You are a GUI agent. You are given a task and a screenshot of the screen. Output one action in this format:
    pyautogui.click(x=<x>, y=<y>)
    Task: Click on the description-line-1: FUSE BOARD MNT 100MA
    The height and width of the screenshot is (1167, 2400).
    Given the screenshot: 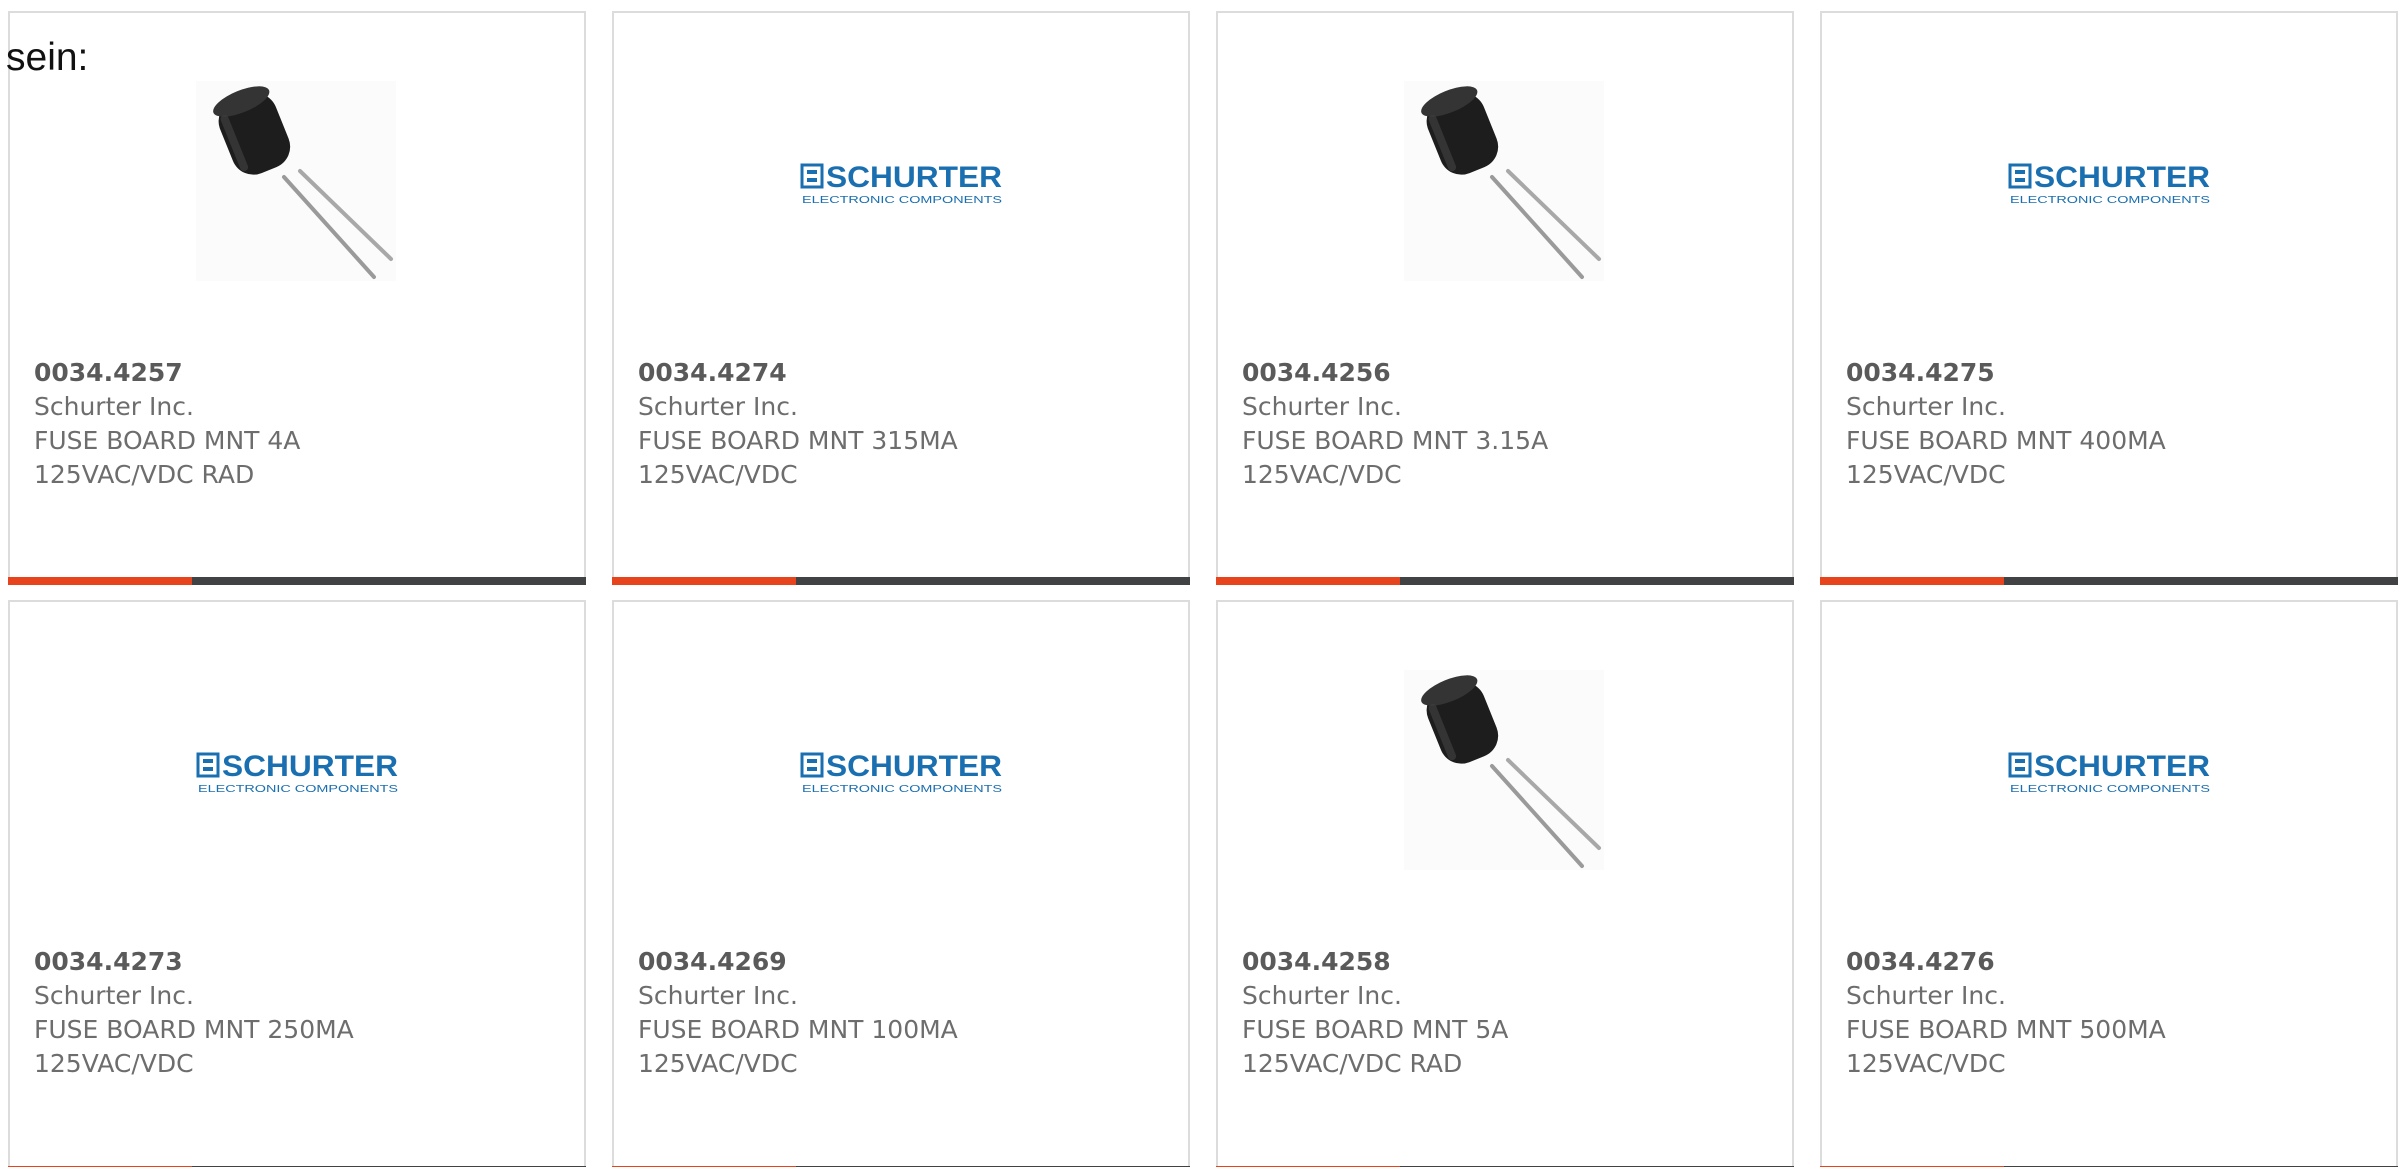 What is the action you would take?
    pyautogui.click(x=798, y=1029)
    